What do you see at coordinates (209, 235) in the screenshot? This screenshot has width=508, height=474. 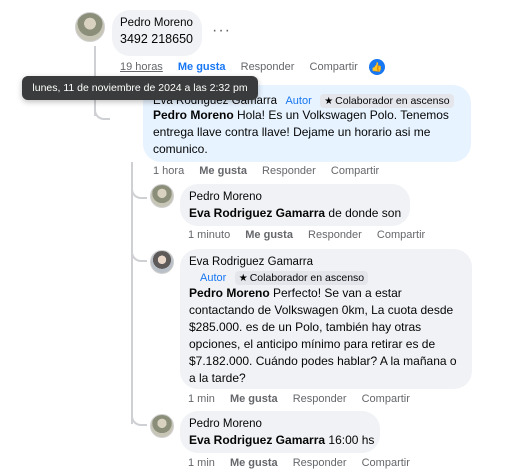 I see `timestamp-link: 1 minuto` at bounding box center [209, 235].